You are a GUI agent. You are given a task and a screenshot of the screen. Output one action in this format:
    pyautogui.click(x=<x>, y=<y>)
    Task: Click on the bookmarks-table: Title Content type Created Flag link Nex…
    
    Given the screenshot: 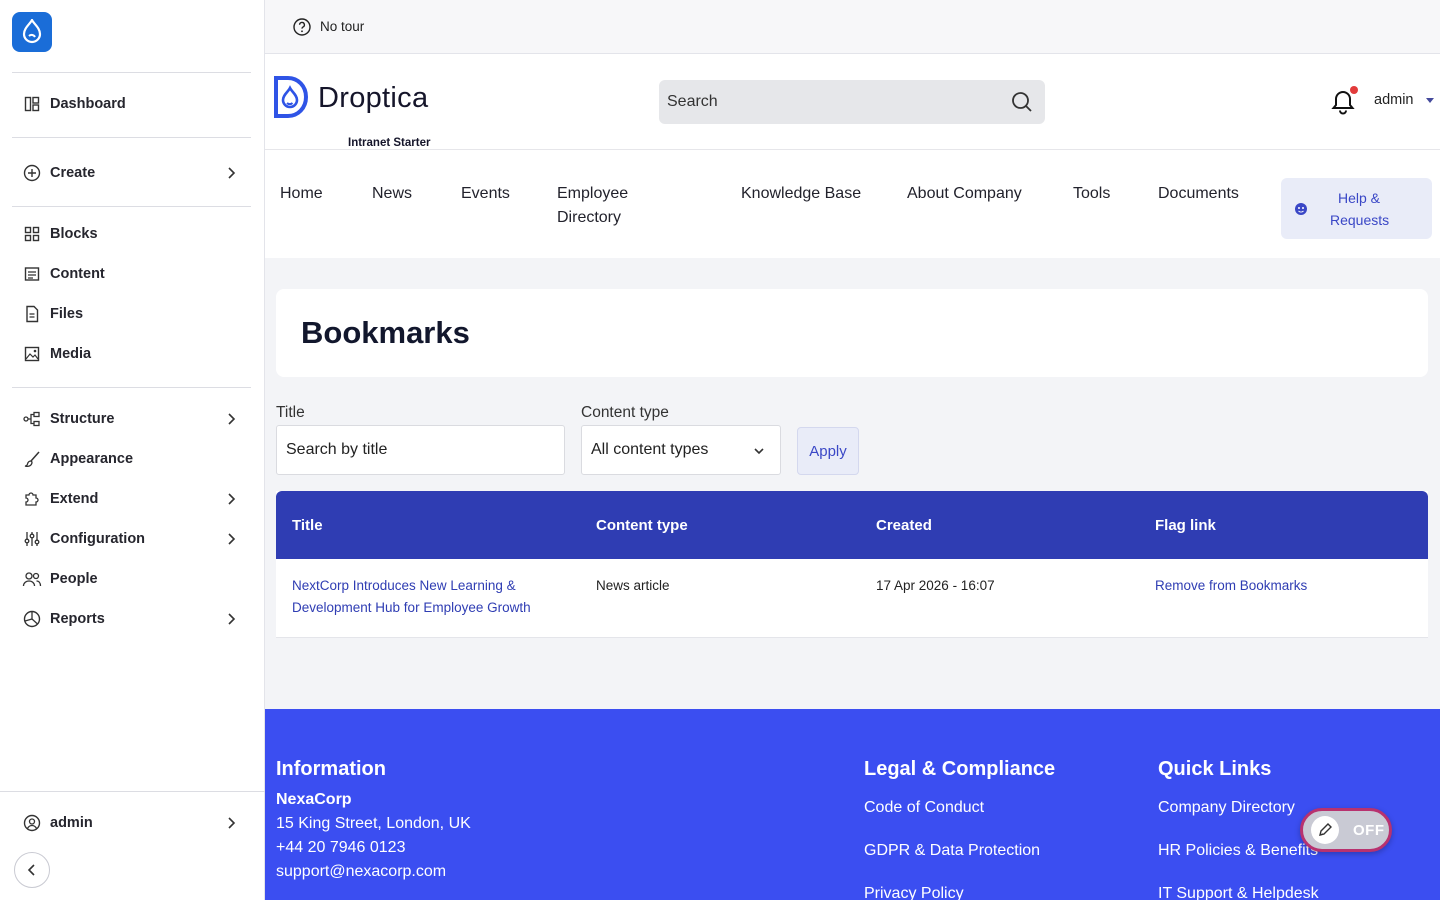 What is the action you would take?
    pyautogui.click(x=852, y=564)
    